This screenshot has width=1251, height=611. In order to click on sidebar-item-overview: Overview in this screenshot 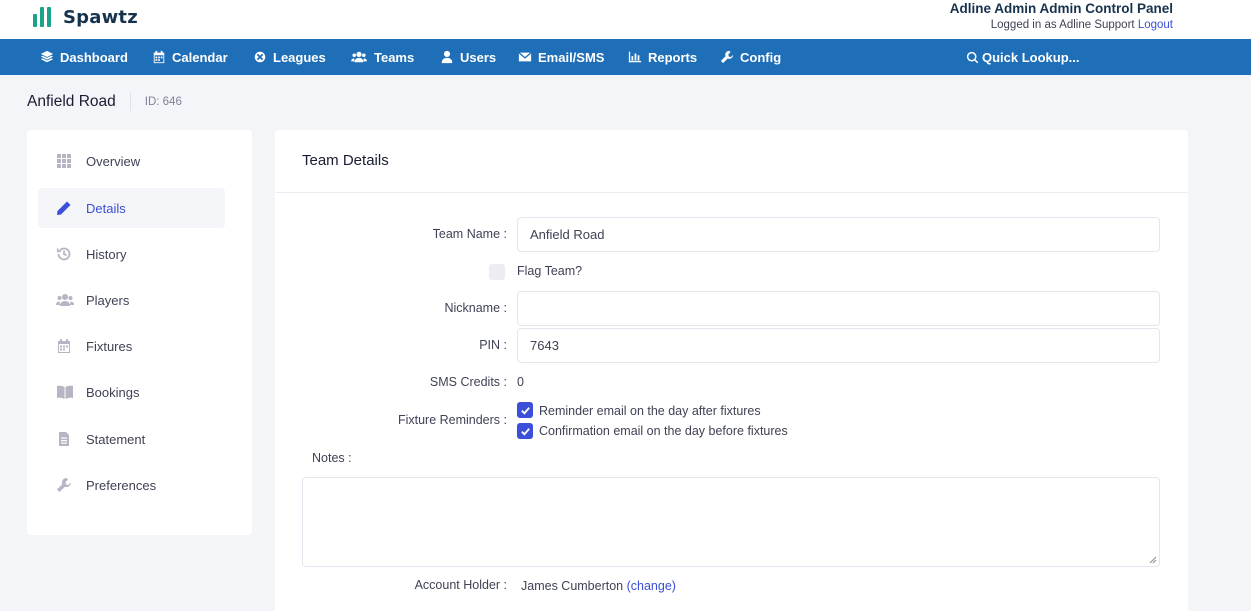, I will do `click(131, 161)`.